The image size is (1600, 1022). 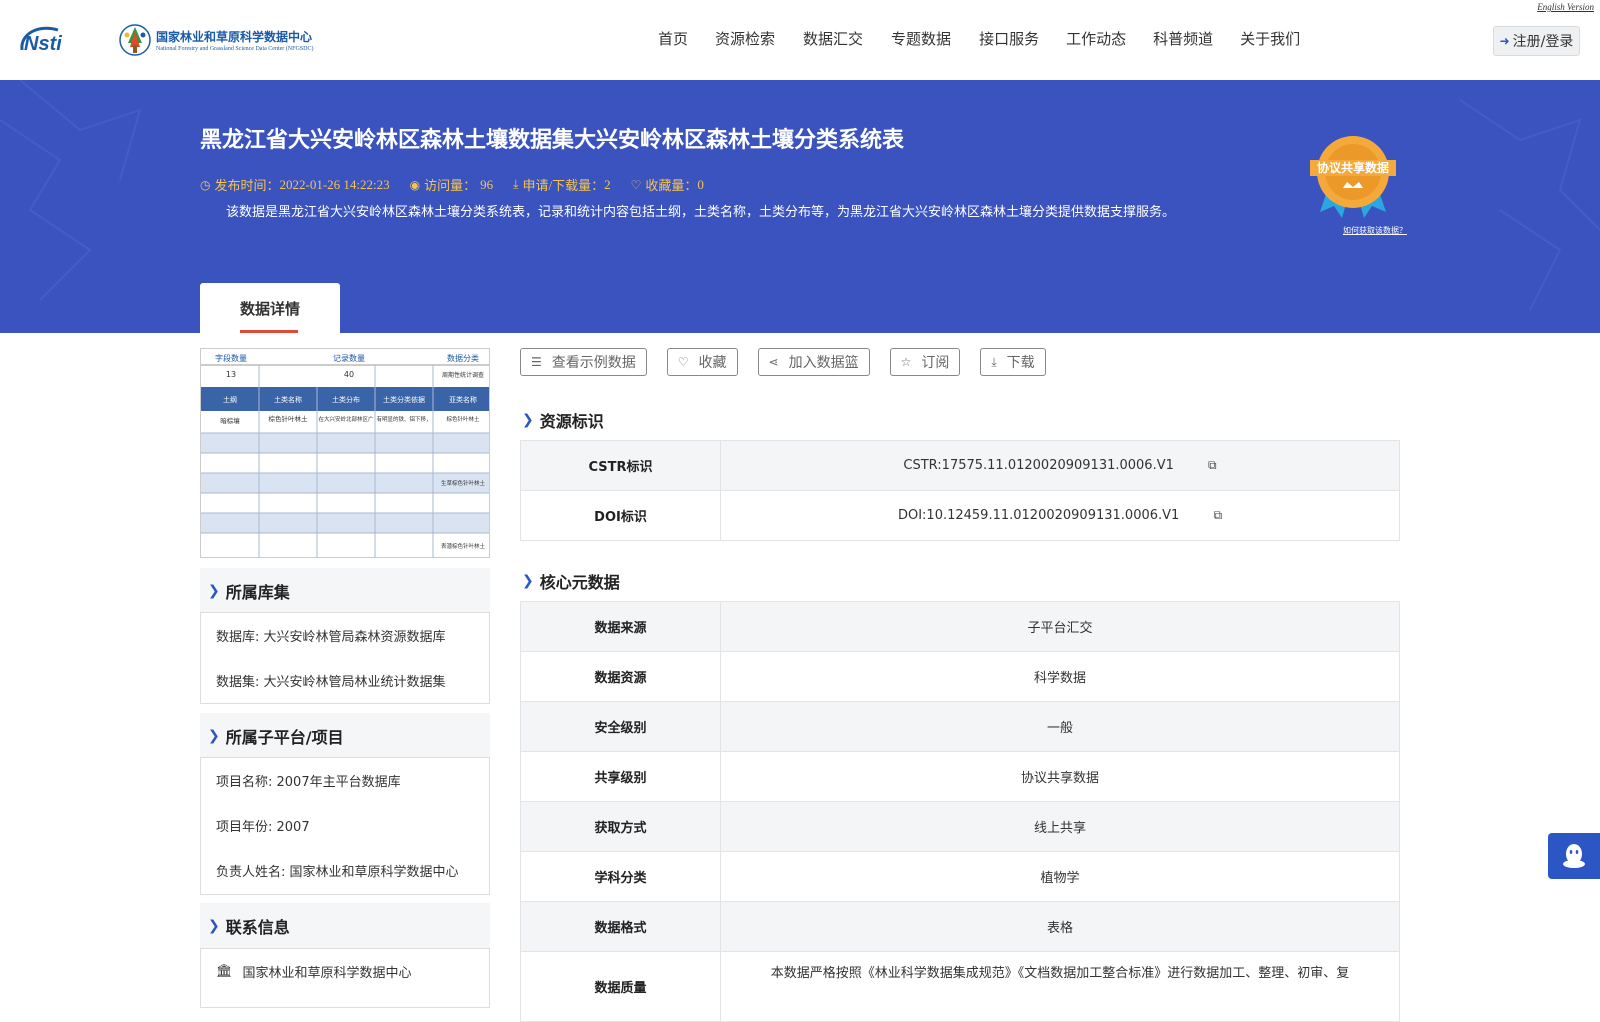 I want to click on cstr-value-cell: CSTR:17575.11.0120020909131.0006.V1 ⧉, so click(x=1060, y=465).